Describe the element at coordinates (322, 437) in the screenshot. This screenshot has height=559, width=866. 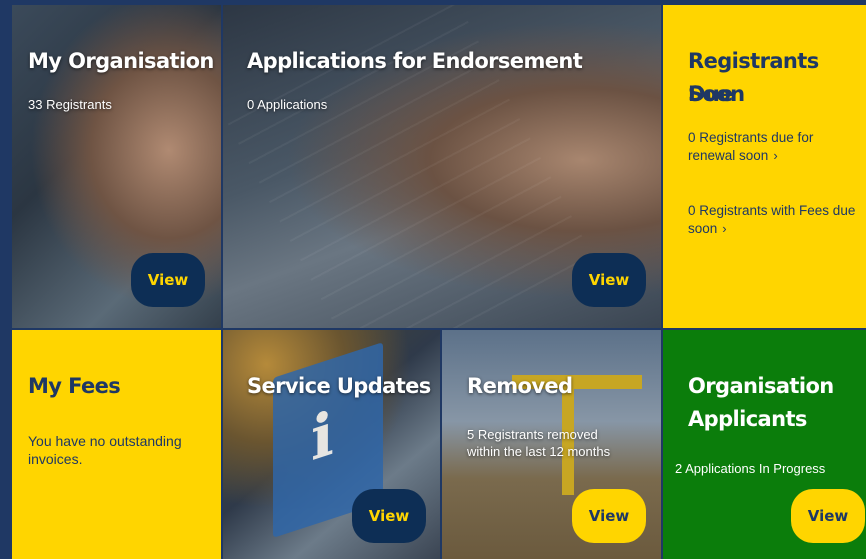
I see `info-icon: i` at that location.